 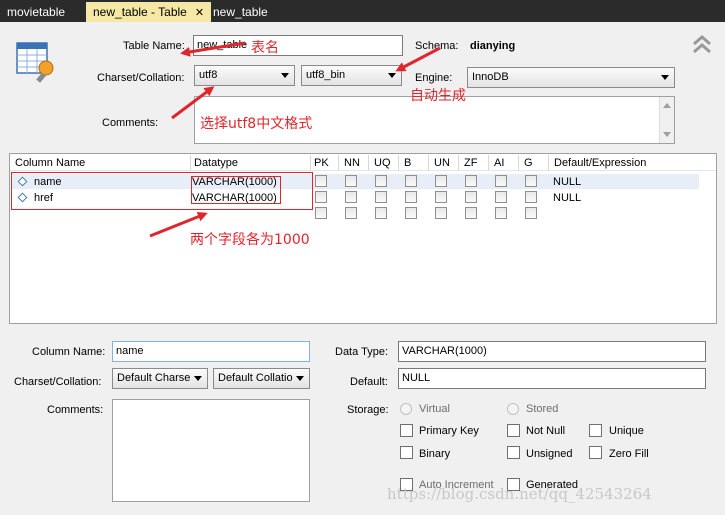 I want to click on annotation-utf8: 选择utf8中文格式, so click(x=256, y=124).